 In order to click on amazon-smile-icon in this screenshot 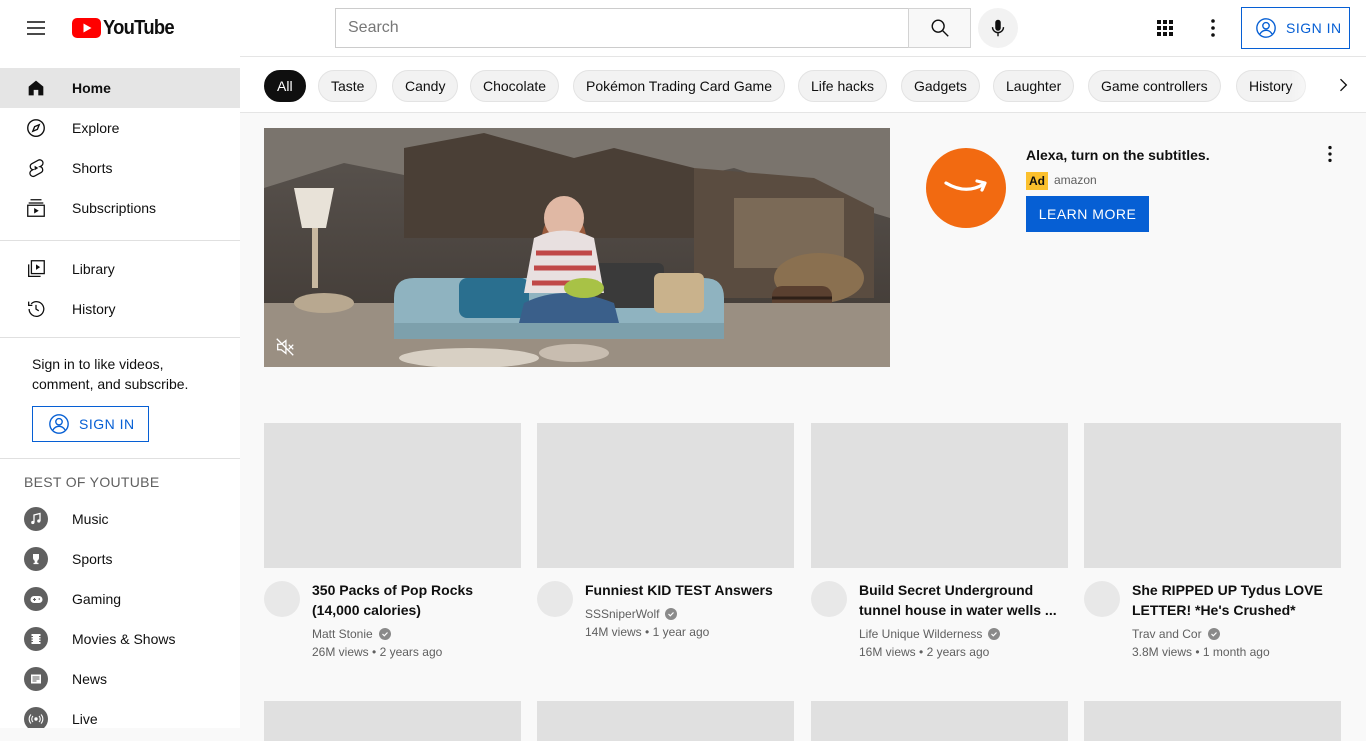, I will do `click(965, 185)`.